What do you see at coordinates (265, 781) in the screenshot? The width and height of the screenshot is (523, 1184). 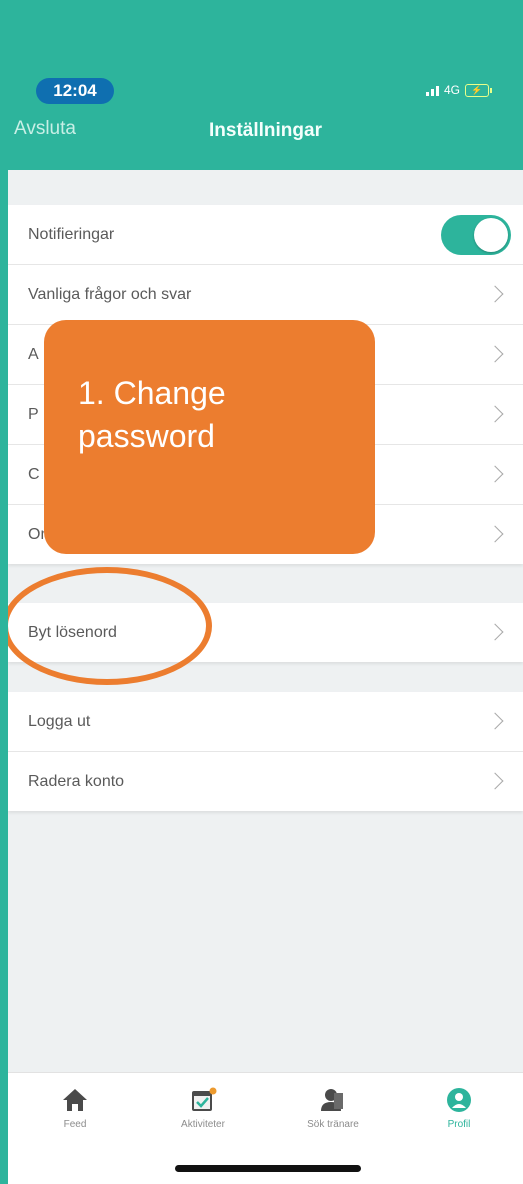 I see `row-delete-account: Radera konto` at bounding box center [265, 781].